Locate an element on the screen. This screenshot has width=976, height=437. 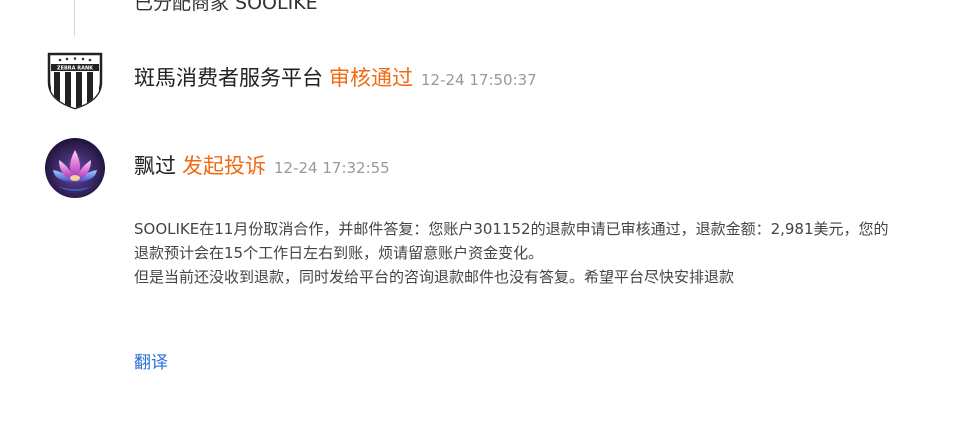
entry-status-badge: 发起投诉 is located at coordinates (224, 166).